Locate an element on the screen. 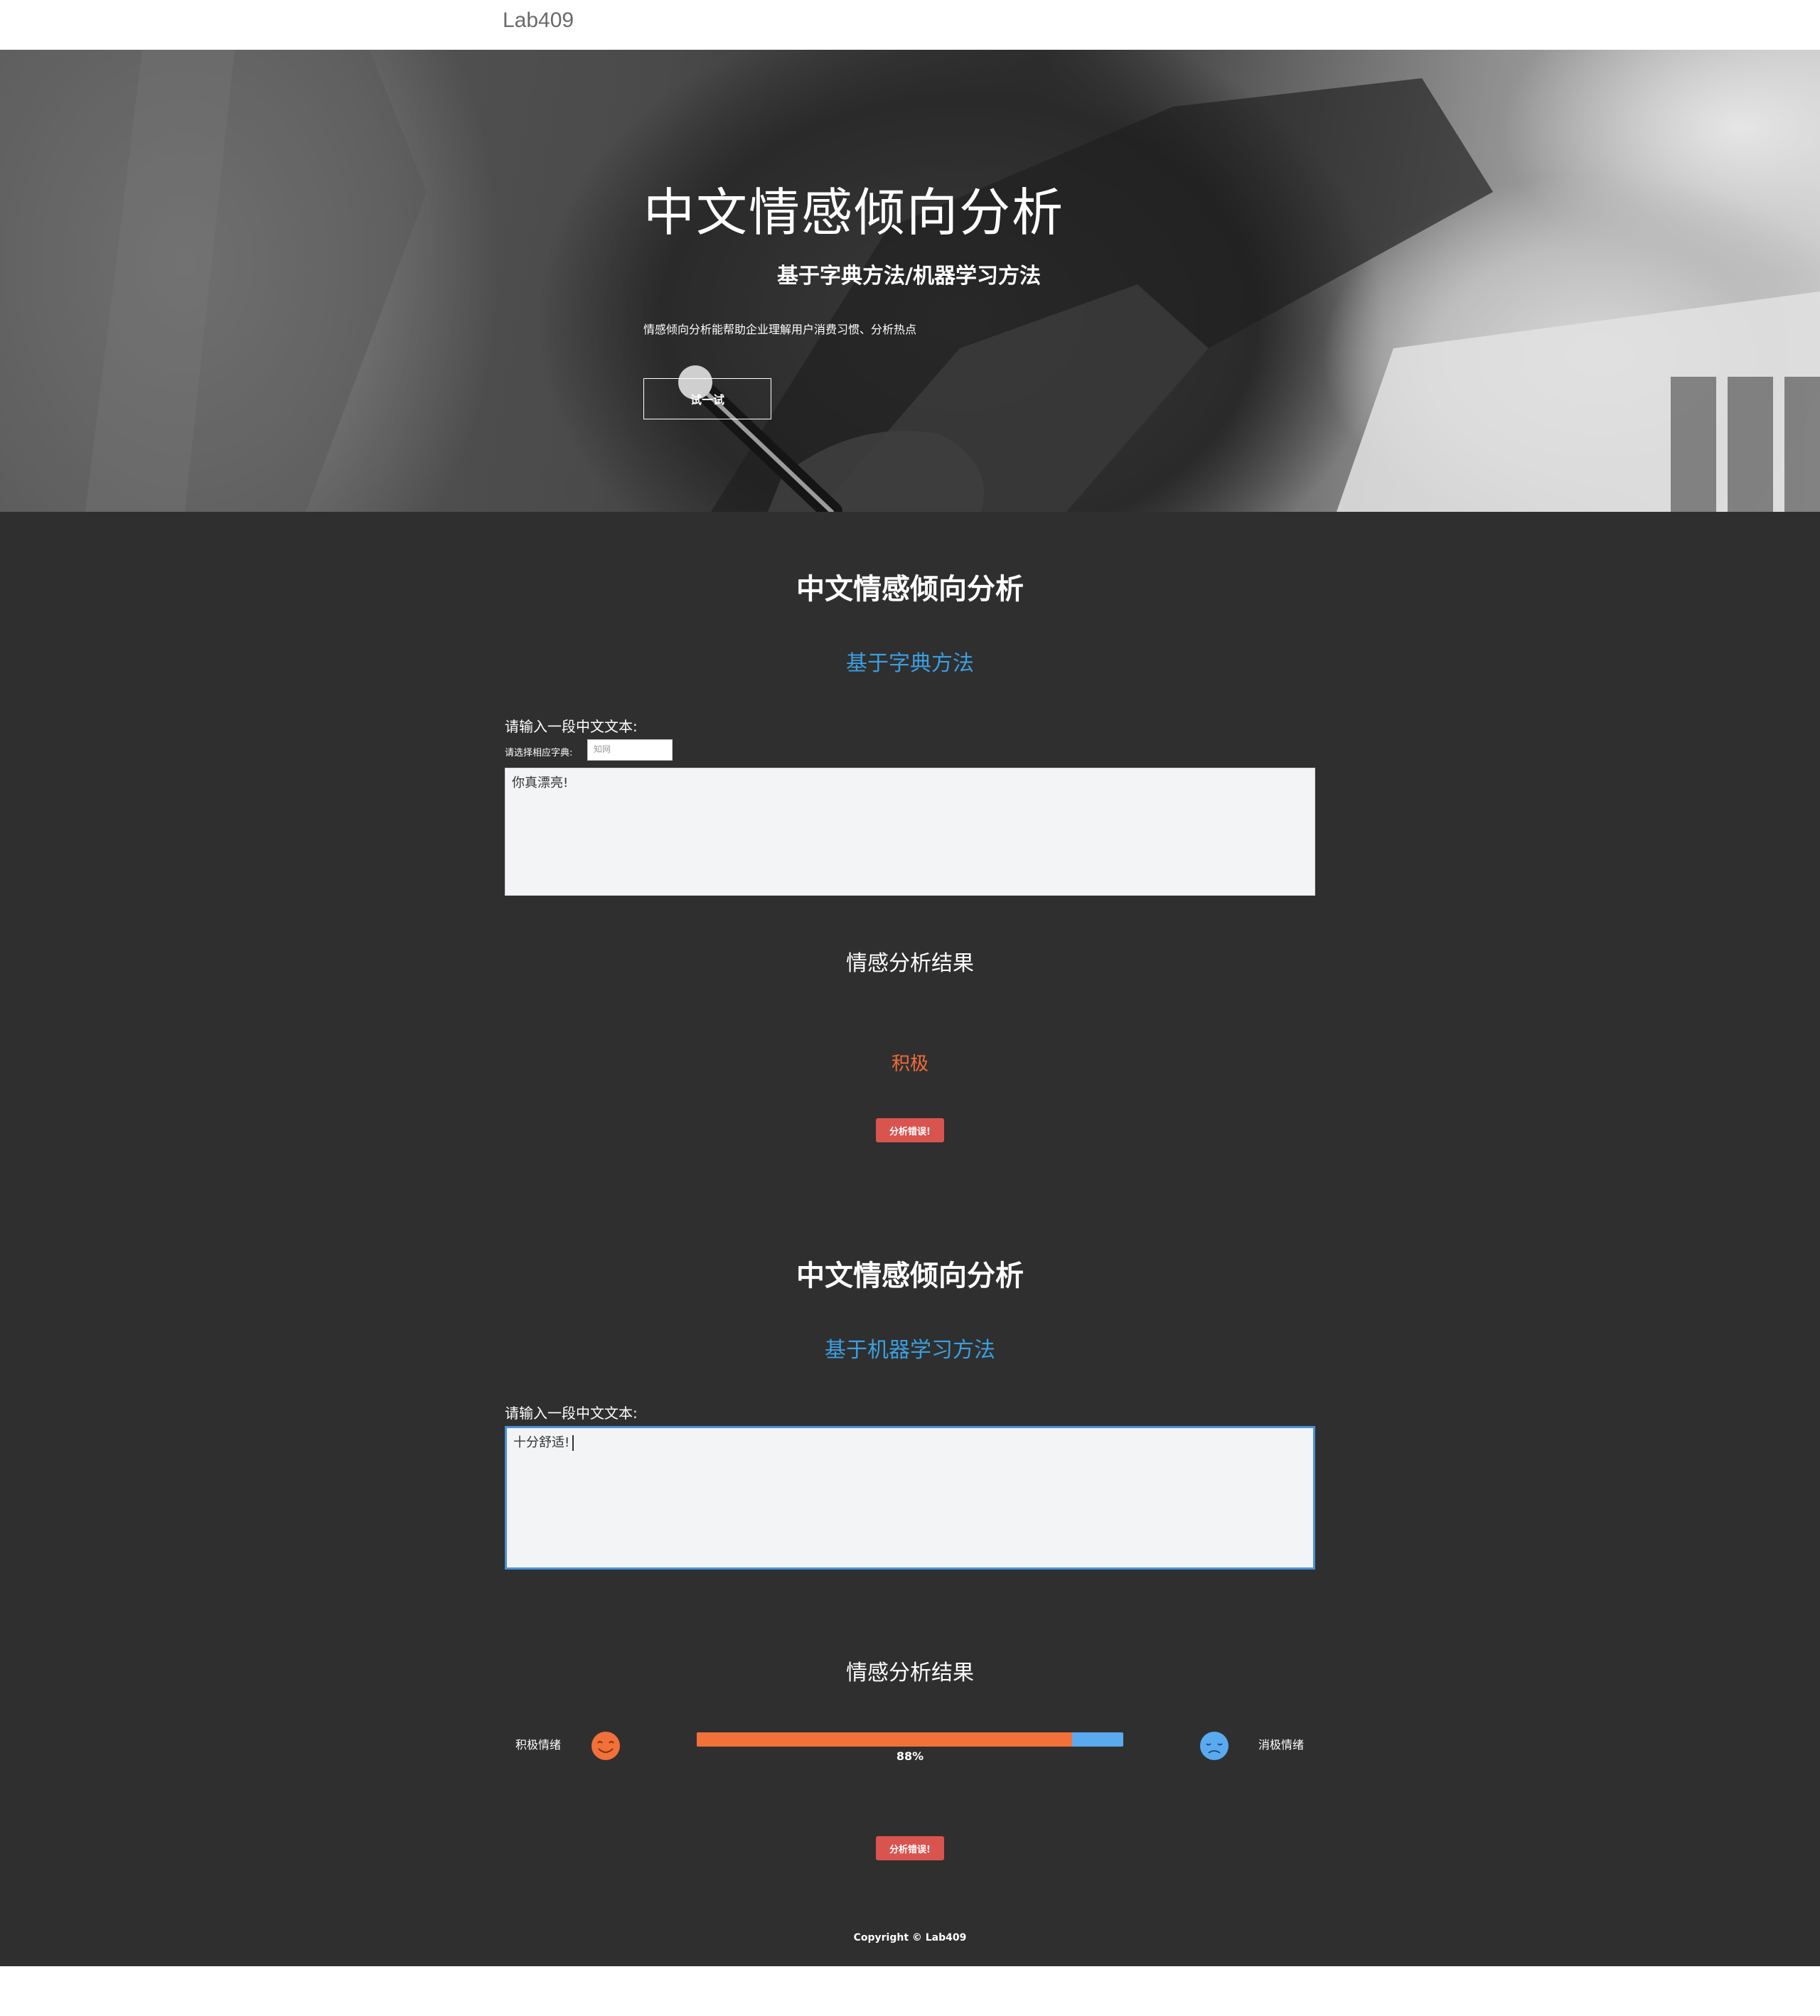 This screenshot has height=2016, width=1820. sad-face-icon is located at coordinates (1214, 1746).